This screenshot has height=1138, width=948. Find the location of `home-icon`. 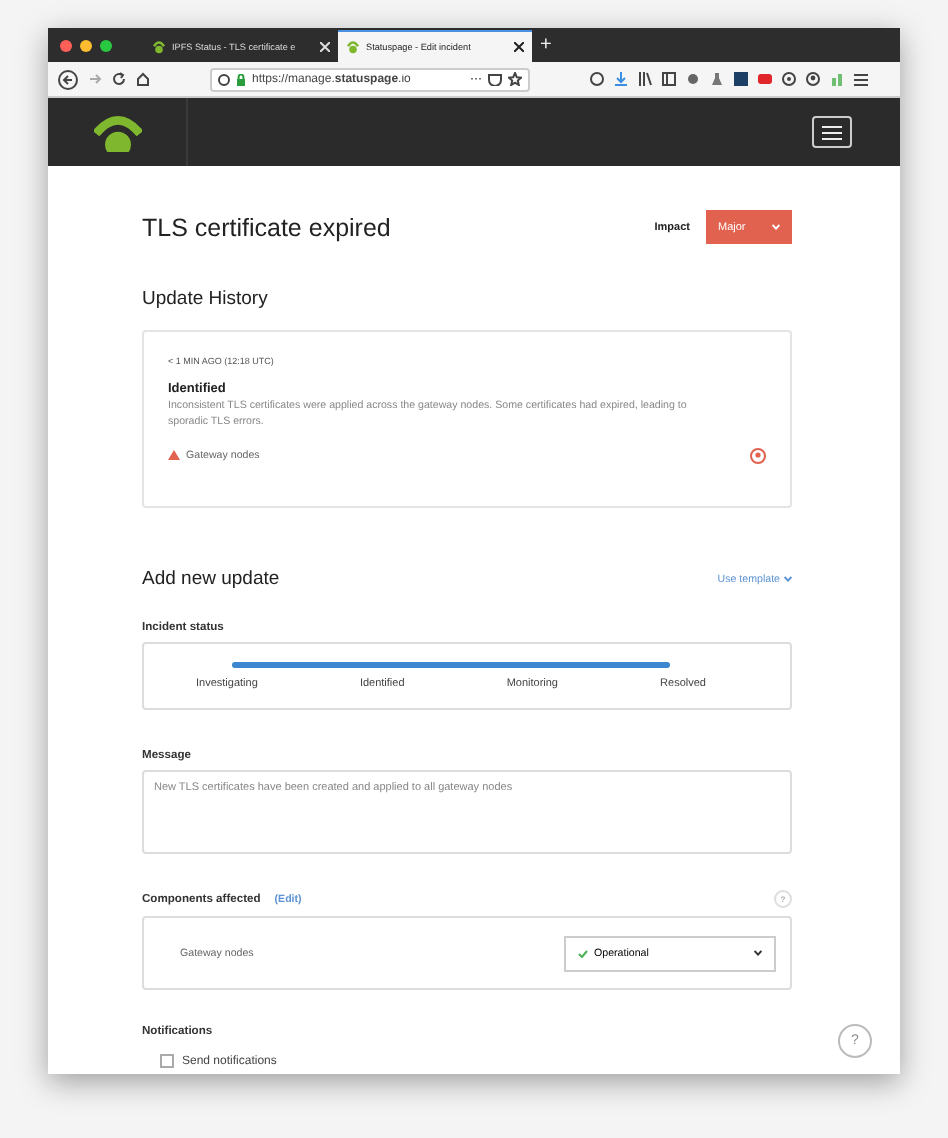

home-icon is located at coordinates (143, 79).